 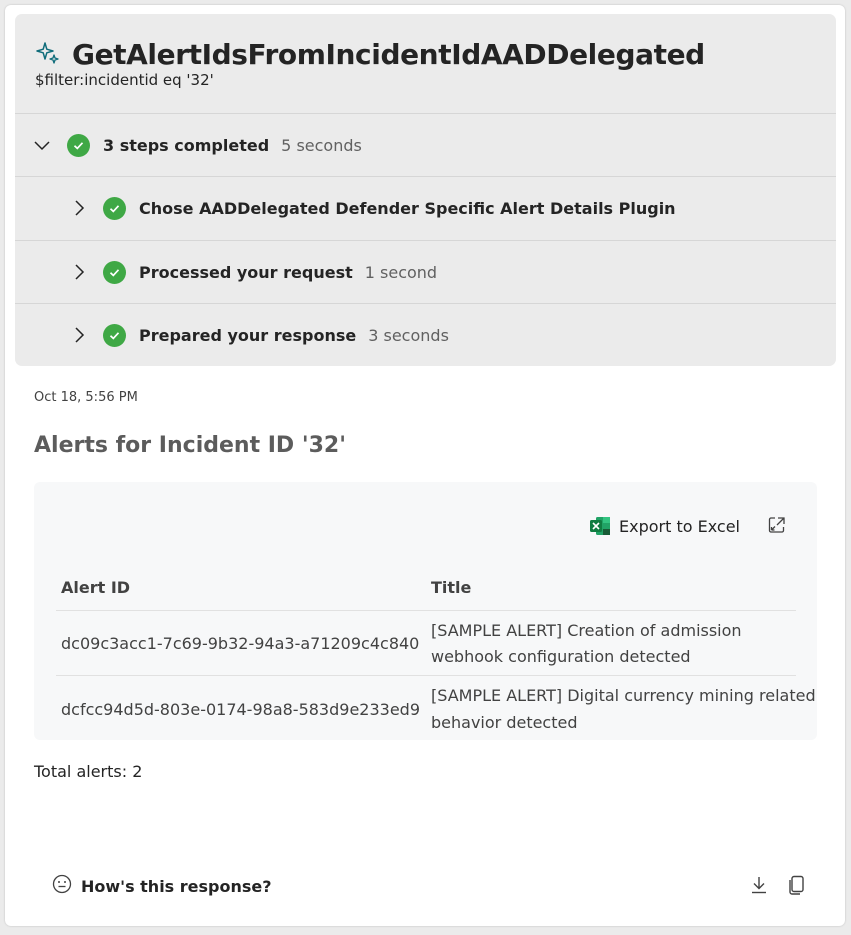 What do you see at coordinates (388, 54) in the screenshot?
I see `skill-title: GetAlertIdsFromIncidentIdAADDelegated` at bounding box center [388, 54].